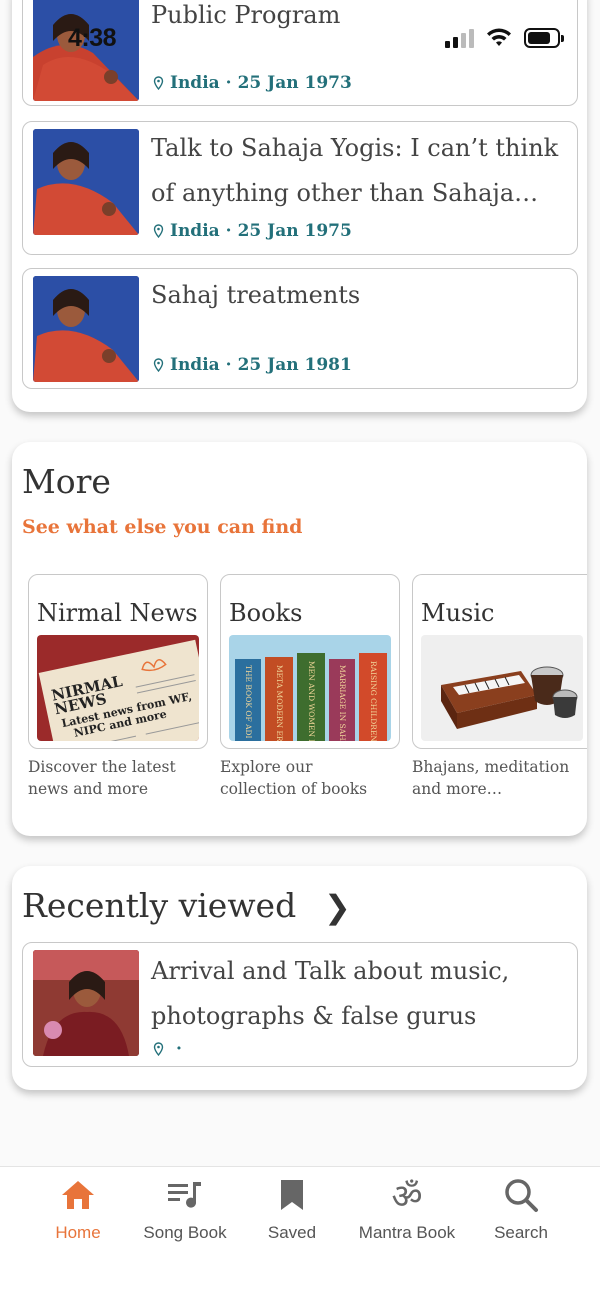 The image size is (600, 1298). I want to click on book-spine-5: RAISING CHILDREN IN, so click(373, 701).